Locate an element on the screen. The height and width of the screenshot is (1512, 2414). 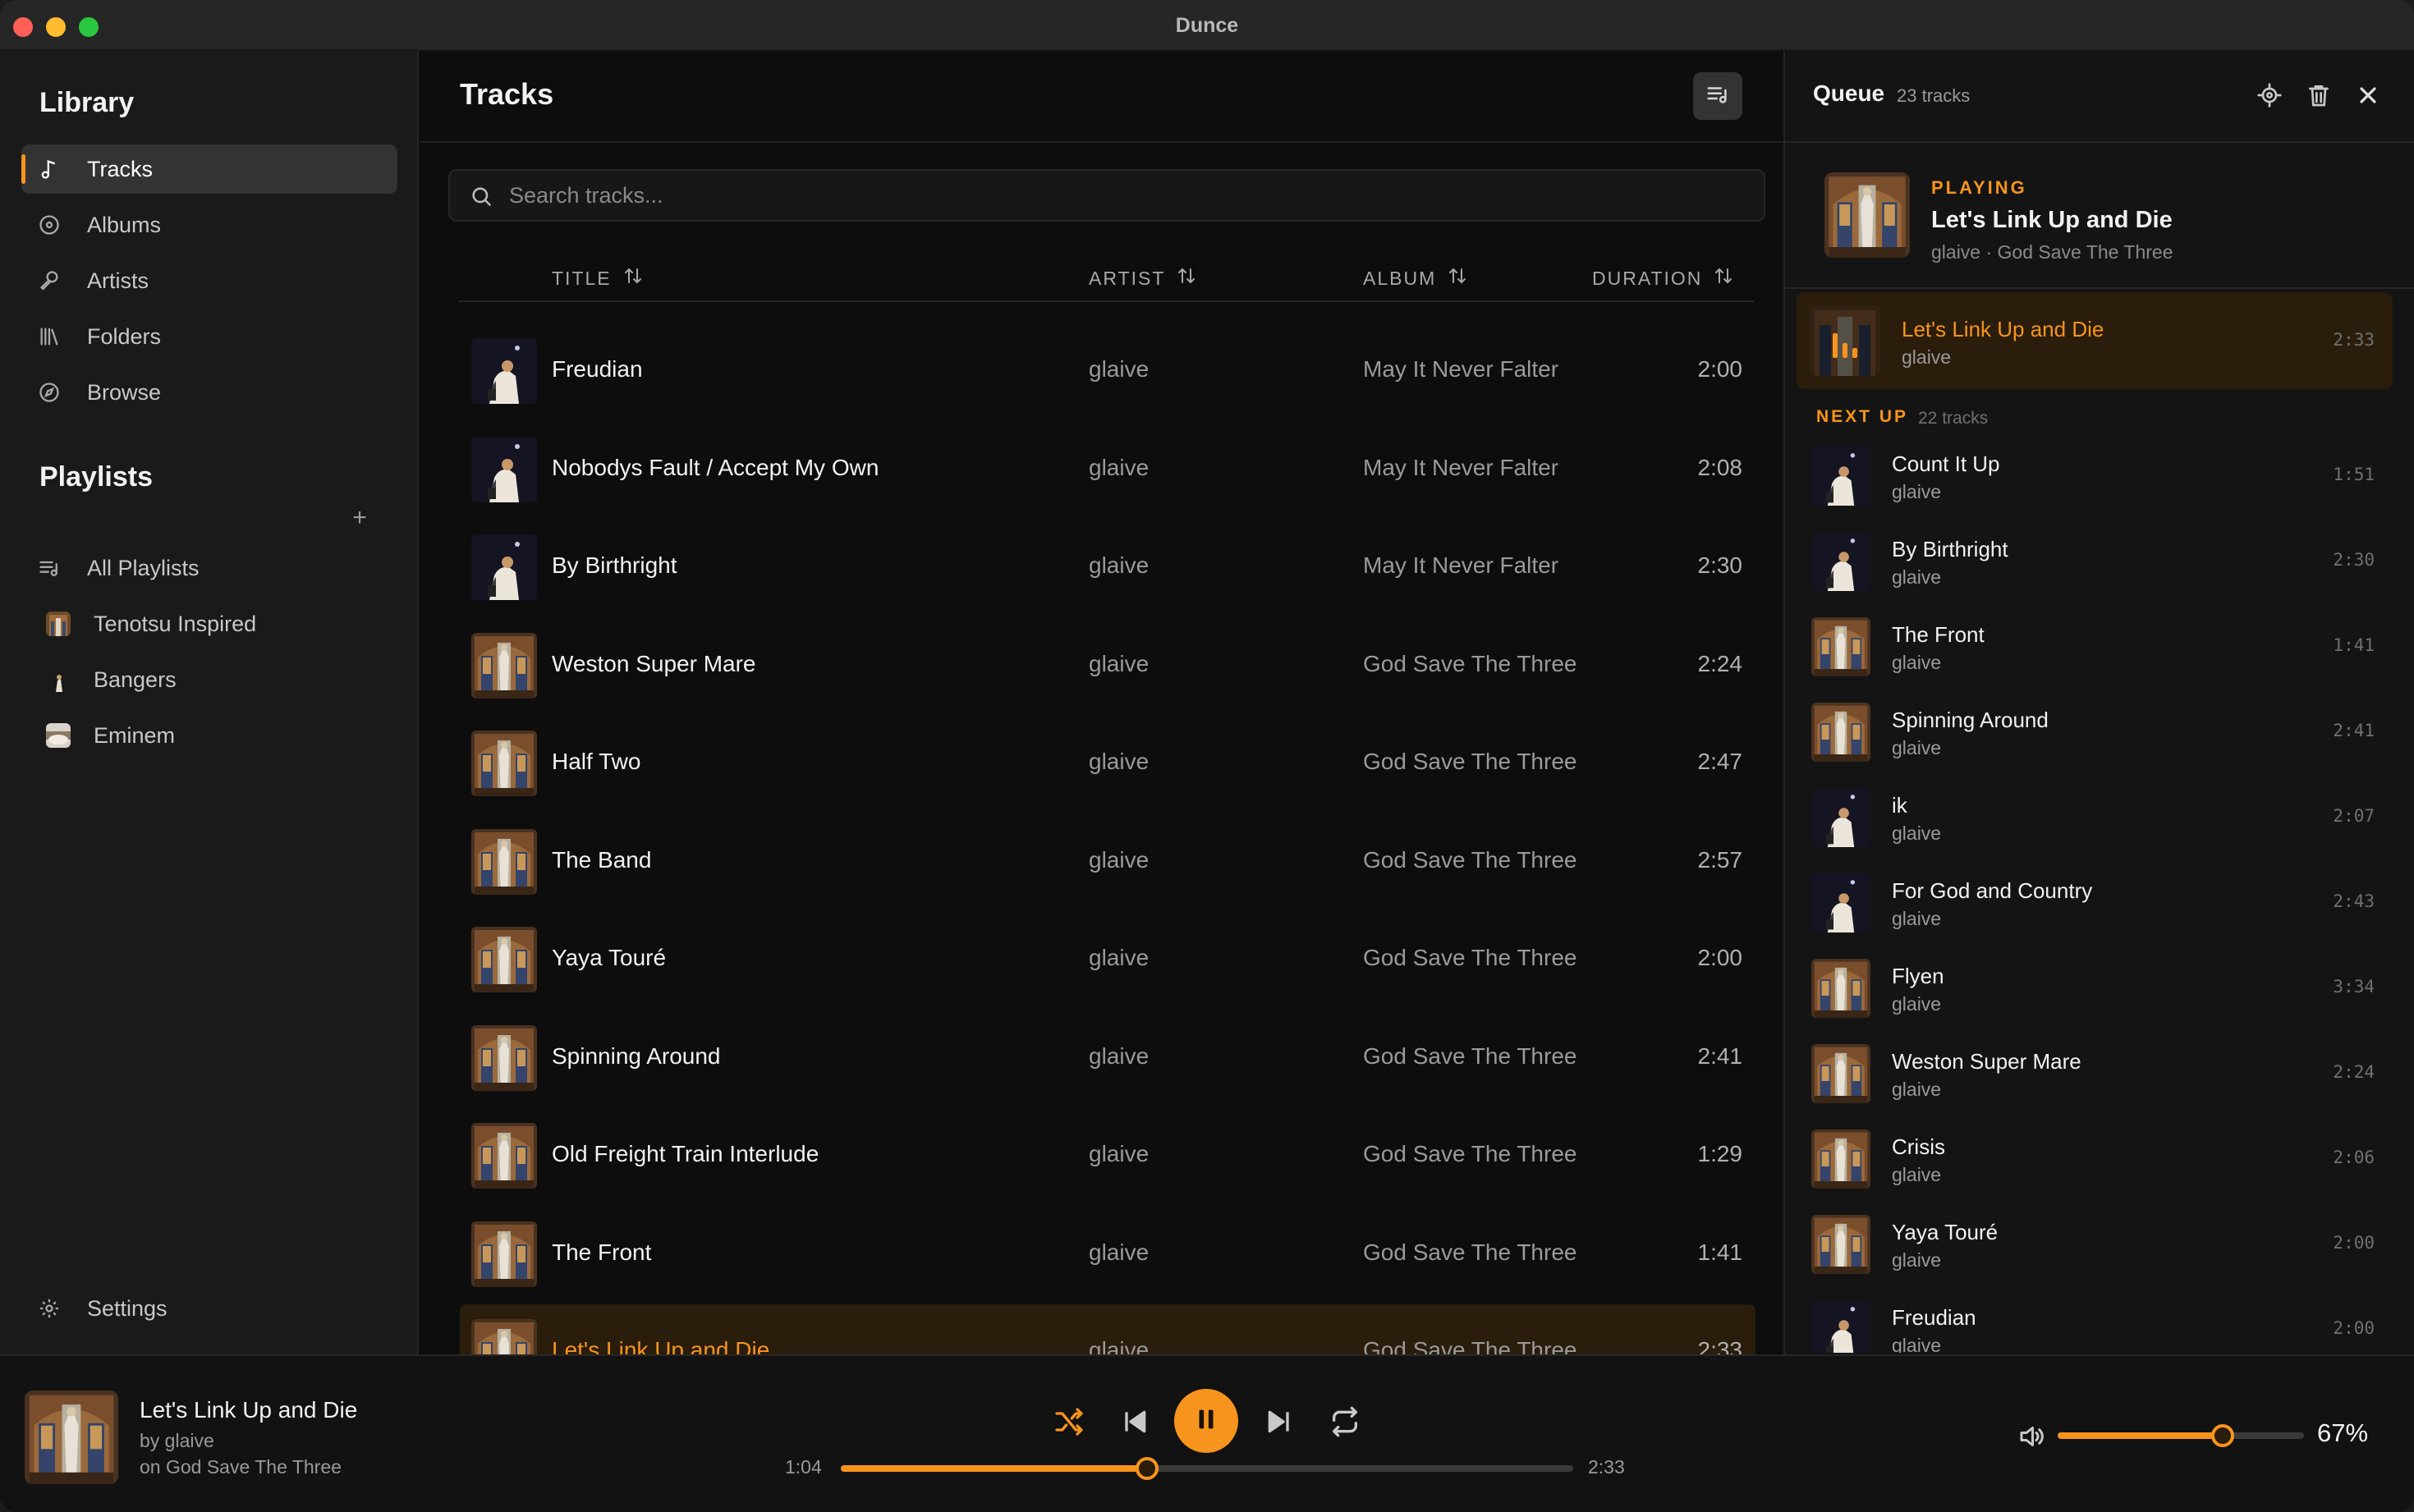
column-header-artist: ARTIST is located at coordinates (1142, 278).